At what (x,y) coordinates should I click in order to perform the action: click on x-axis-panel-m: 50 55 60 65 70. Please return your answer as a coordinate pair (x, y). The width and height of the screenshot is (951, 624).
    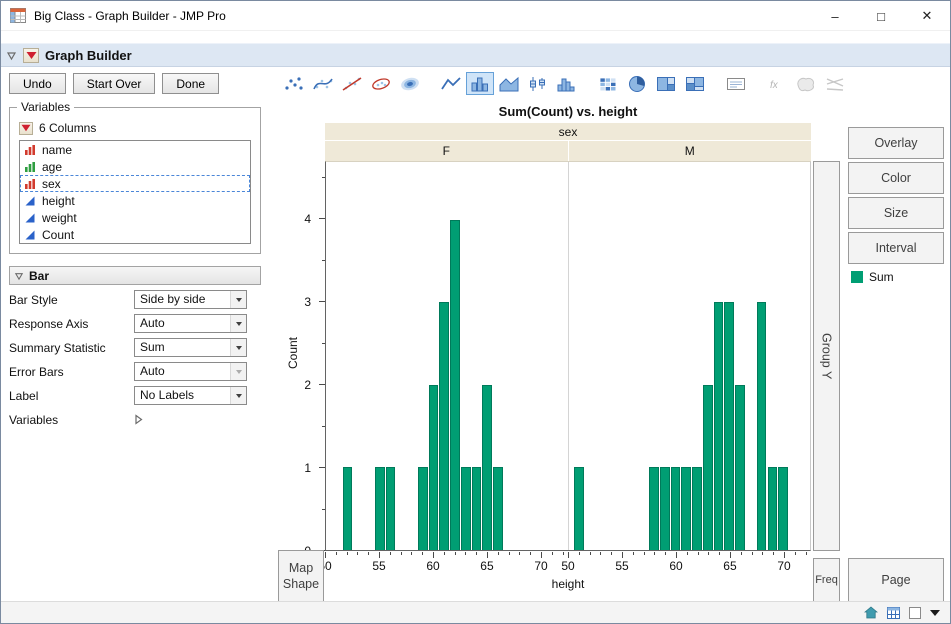
    Looking at the image, I should click on (686, 565).